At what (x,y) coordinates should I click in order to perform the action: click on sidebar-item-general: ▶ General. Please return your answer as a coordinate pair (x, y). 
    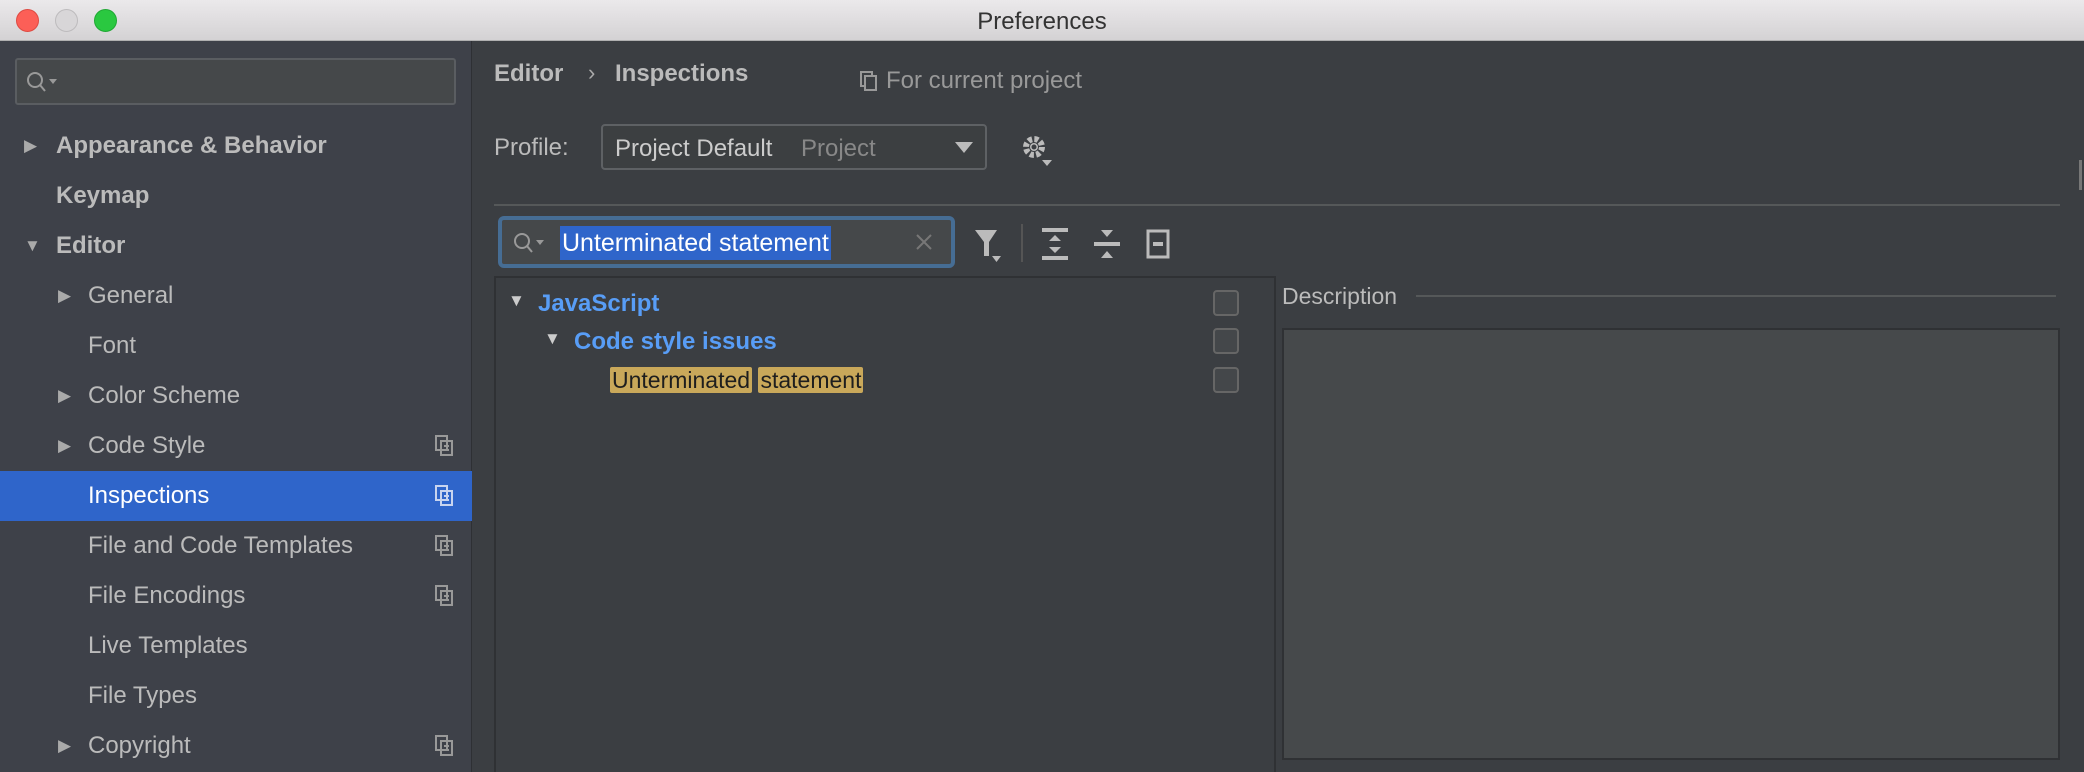
    Looking at the image, I should click on (236, 296).